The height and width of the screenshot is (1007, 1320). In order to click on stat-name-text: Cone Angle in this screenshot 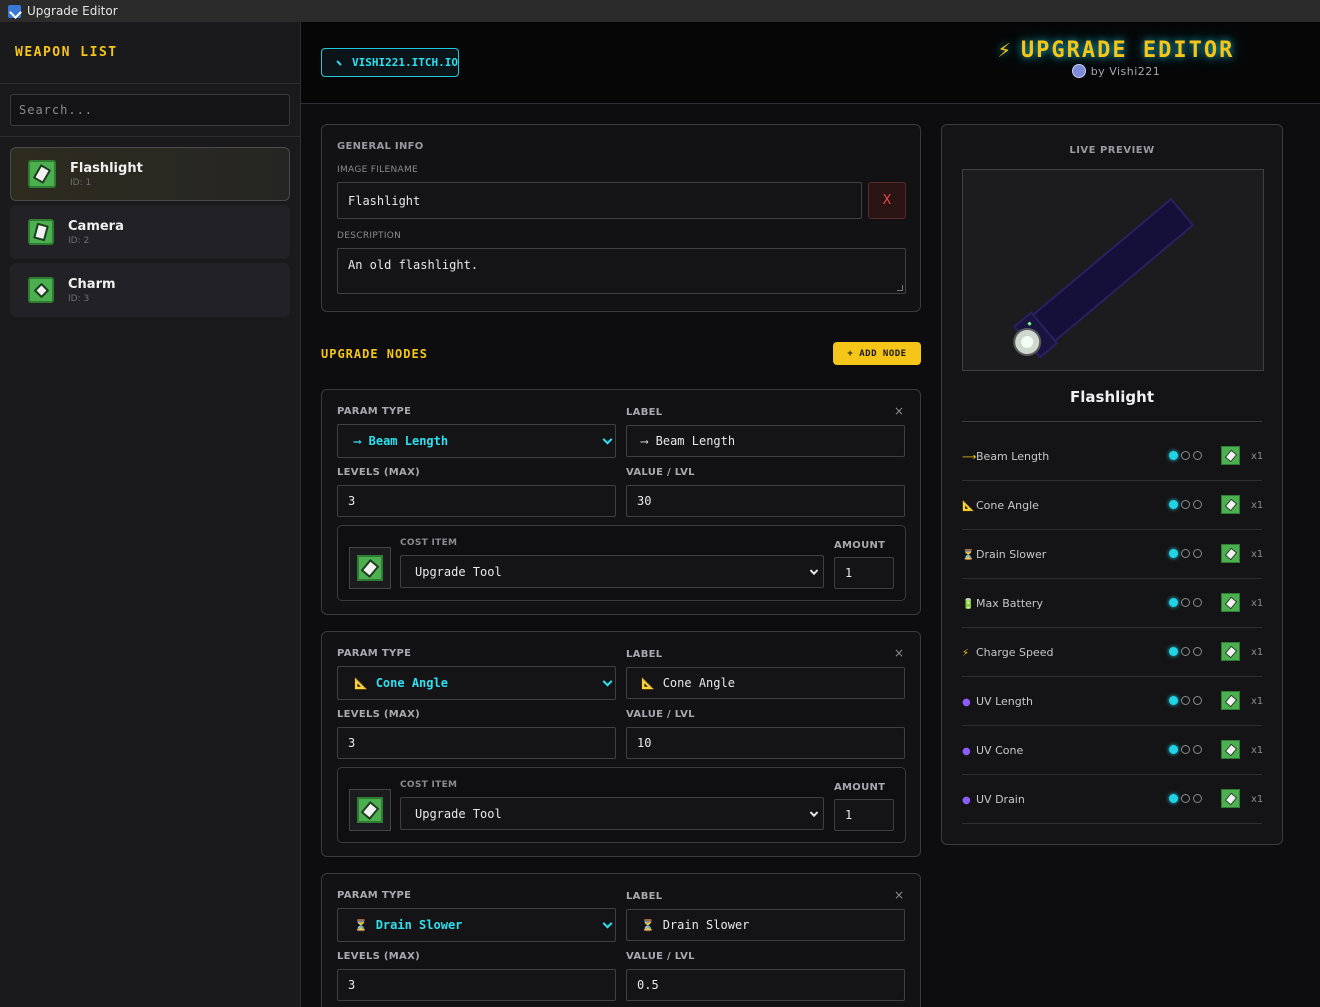, I will do `click(1007, 505)`.